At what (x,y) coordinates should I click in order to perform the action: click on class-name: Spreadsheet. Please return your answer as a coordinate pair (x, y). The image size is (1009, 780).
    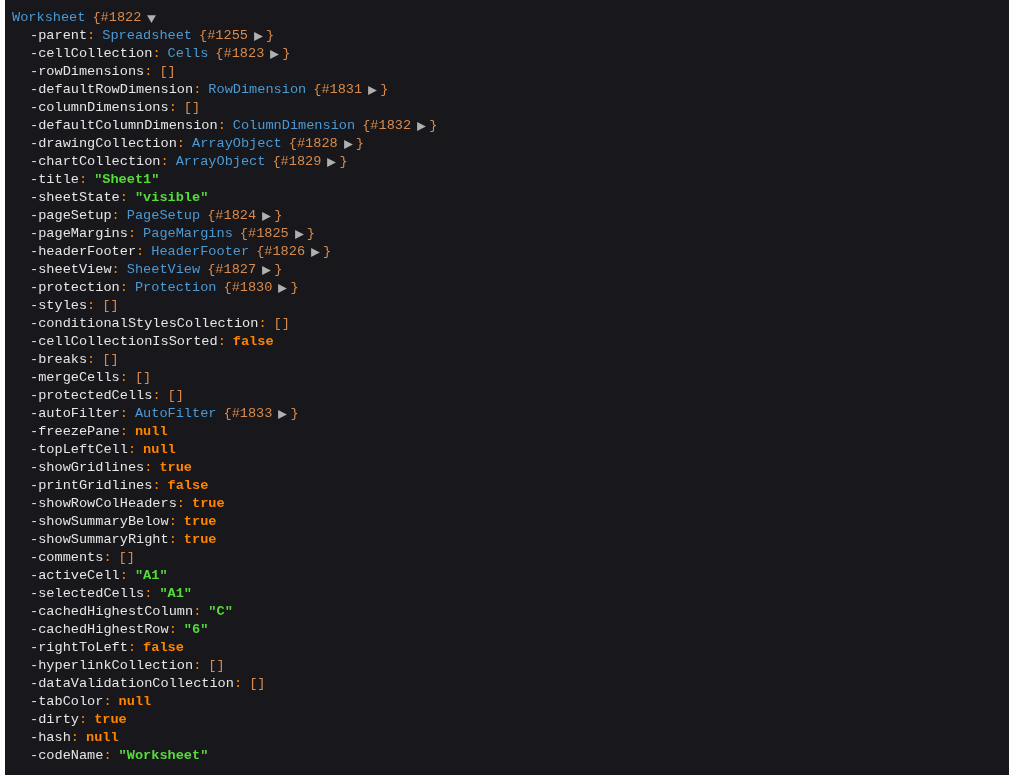
    Looking at the image, I should click on (147, 36).